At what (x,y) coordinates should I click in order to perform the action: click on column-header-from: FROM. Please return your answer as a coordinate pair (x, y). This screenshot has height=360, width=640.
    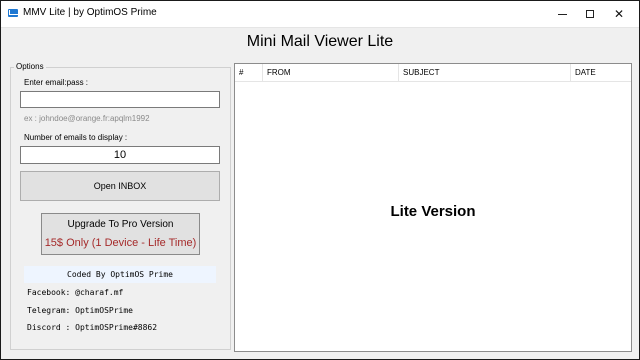
    Looking at the image, I should click on (331, 72).